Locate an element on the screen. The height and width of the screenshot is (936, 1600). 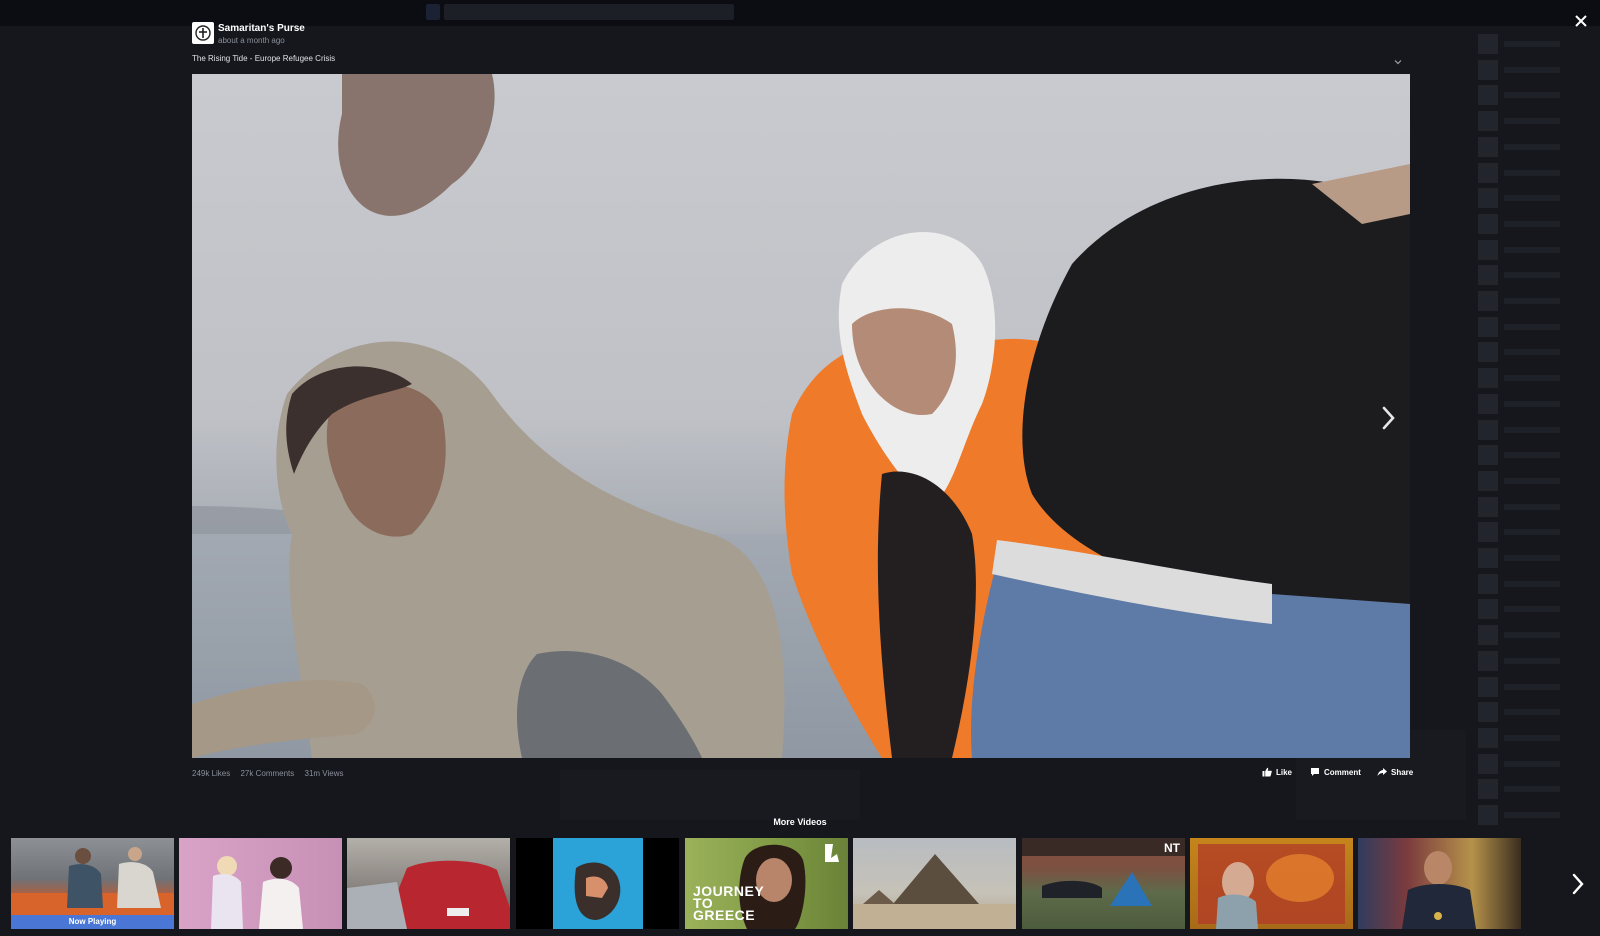
more-videos-heading: More Videos is located at coordinates (800, 822).